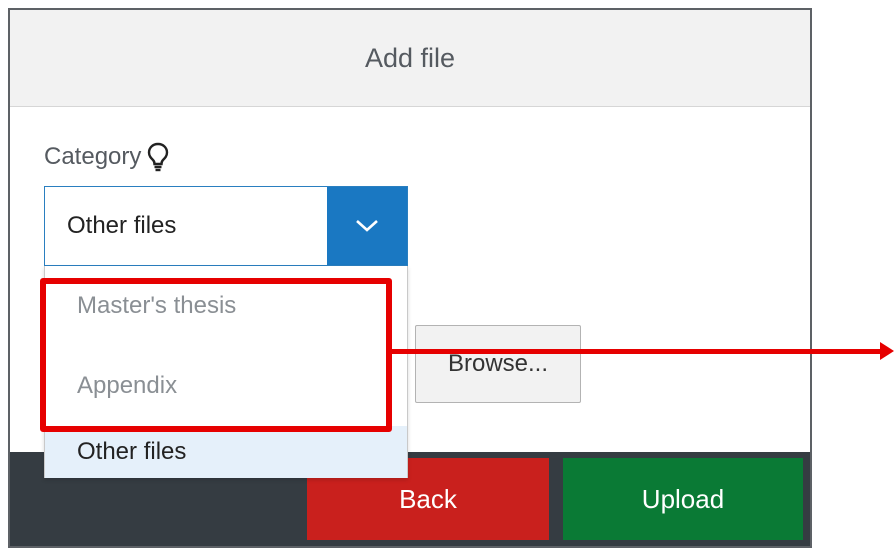 Image resolution: width=896 pixels, height=548 pixels. What do you see at coordinates (226, 452) in the screenshot?
I see `option-other-files: Other files` at bounding box center [226, 452].